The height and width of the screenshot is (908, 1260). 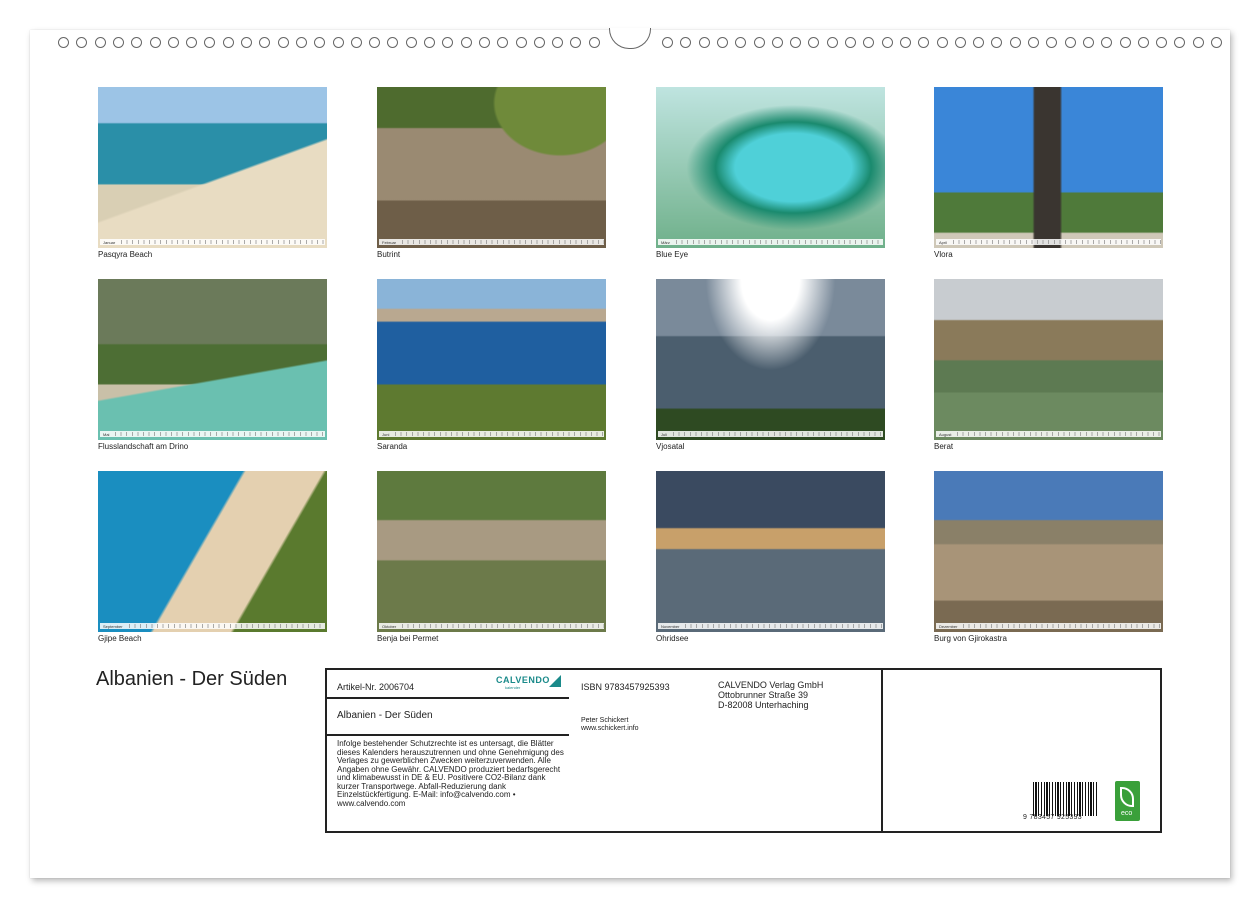 I want to click on month-photo: September, so click(x=212, y=551).